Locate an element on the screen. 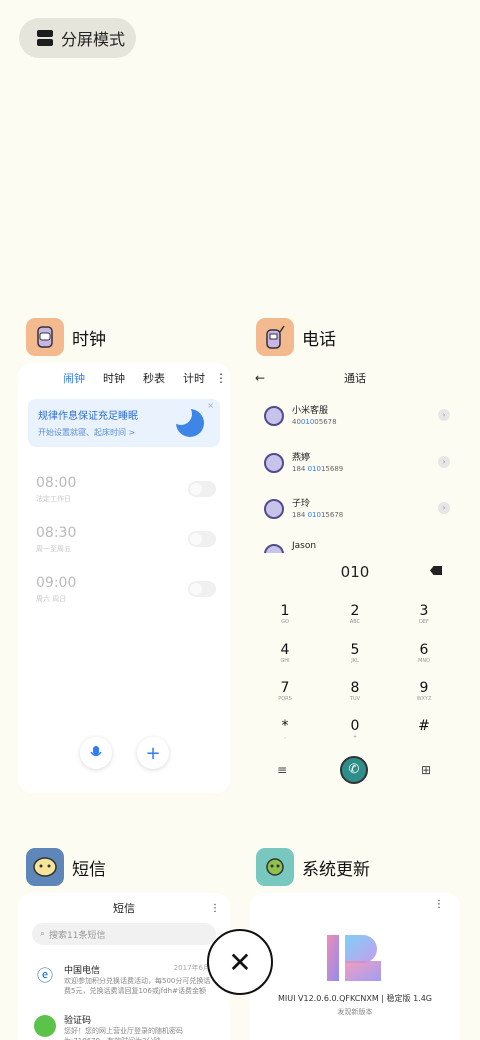 Image resolution: width=480 pixels, height=1040 pixels. contact-name: 子玲 is located at coordinates (301, 504).